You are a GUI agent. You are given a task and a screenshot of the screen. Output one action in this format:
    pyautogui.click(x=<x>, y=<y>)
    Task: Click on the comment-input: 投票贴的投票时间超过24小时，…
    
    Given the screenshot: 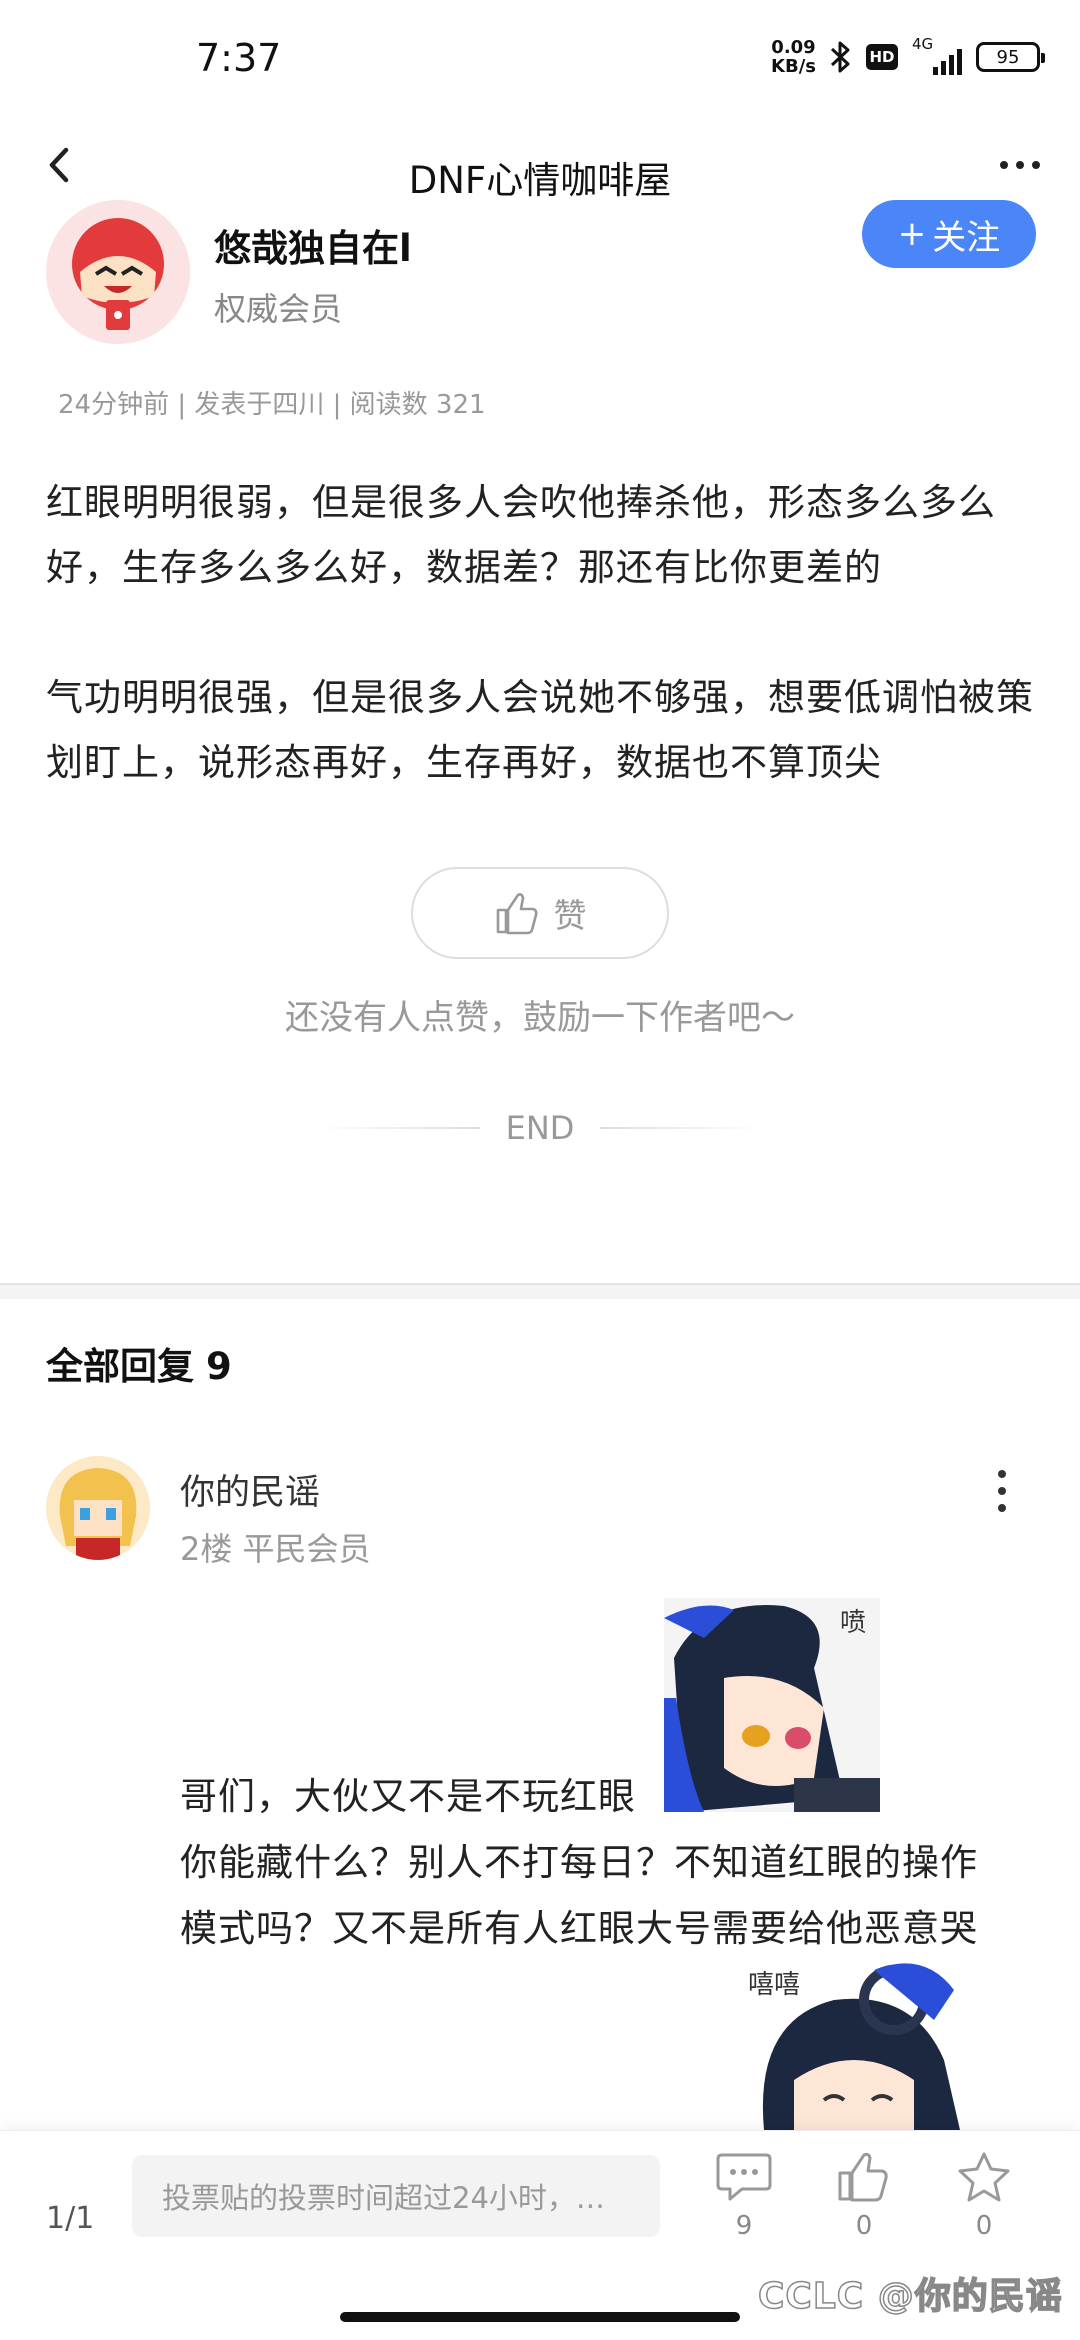 What is the action you would take?
    pyautogui.click(x=396, y=2196)
    